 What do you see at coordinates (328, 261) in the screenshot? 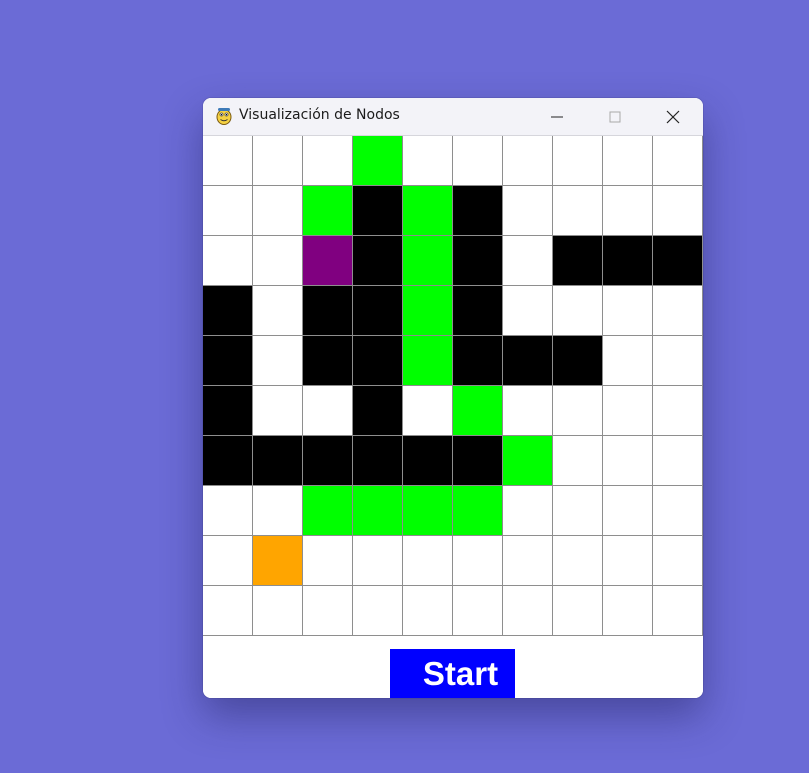
I see `grid-cell-start-r2-c2` at bounding box center [328, 261].